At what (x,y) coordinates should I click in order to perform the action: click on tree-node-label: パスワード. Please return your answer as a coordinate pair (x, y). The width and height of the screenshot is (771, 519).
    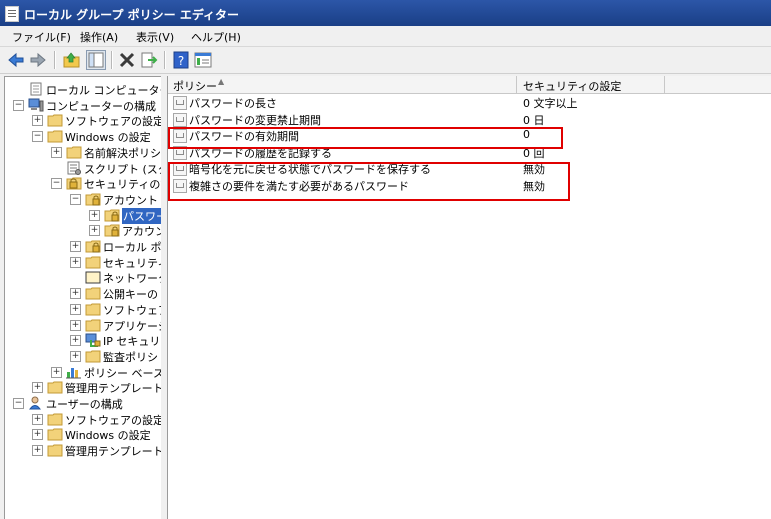
    Looking at the image, I should click on (141, 215).